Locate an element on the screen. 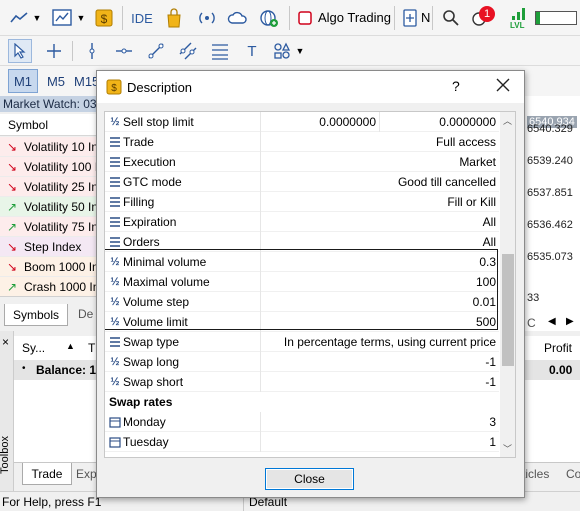 This screenshot has height=511, width=580. property-name: Trade is located at coordinates (138, 142).